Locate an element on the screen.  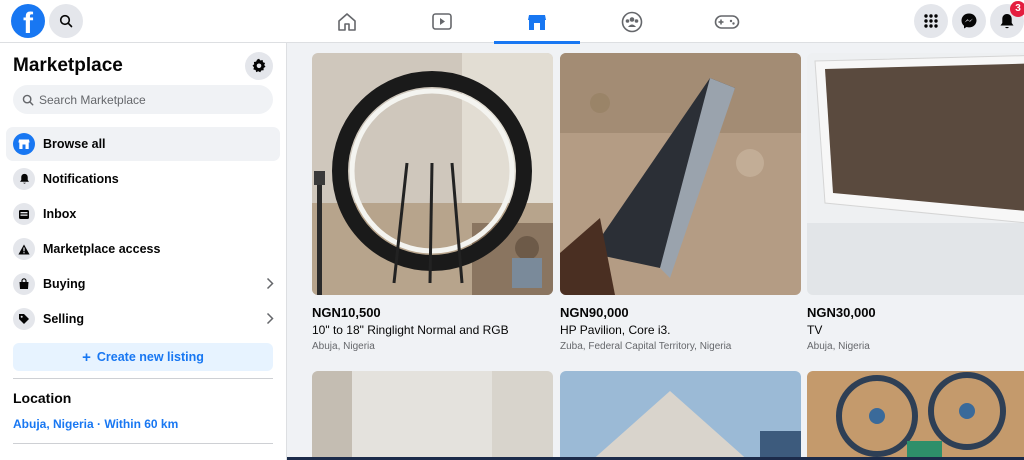
sidebar-item-label: Buying is located at coordinates (64, 284).